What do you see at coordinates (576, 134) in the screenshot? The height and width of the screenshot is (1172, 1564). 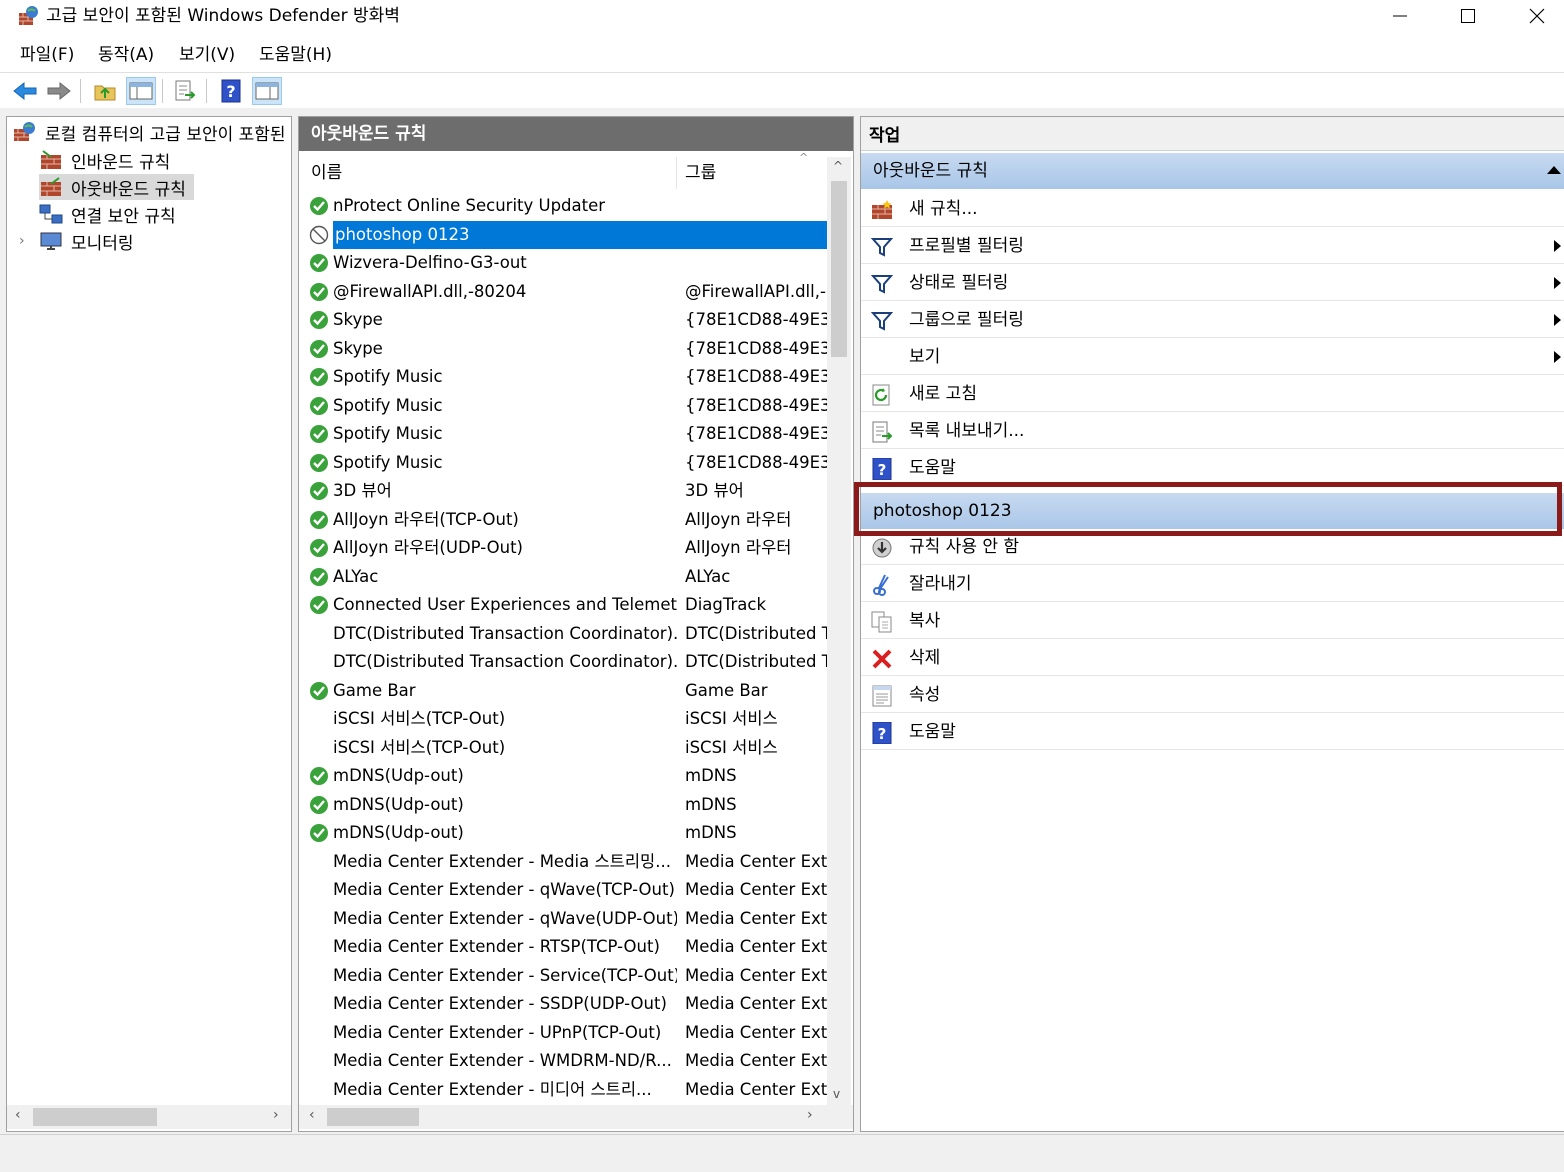 I see `rules-pane-title: 아웃바운드 규칙` at bounding box center [576, 134].